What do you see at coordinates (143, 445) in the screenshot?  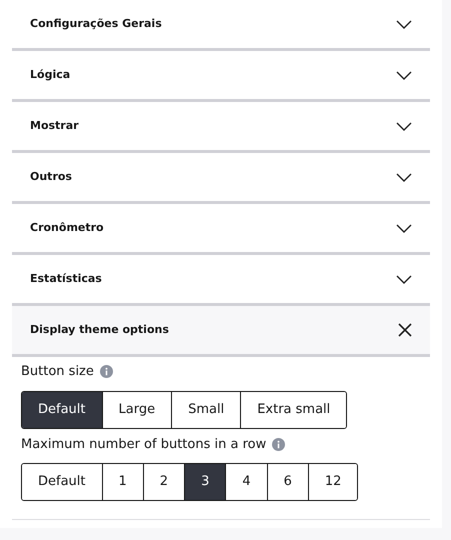 I see `field-label: Maximum number of buttons in a row` at bounding box center [143, 445].